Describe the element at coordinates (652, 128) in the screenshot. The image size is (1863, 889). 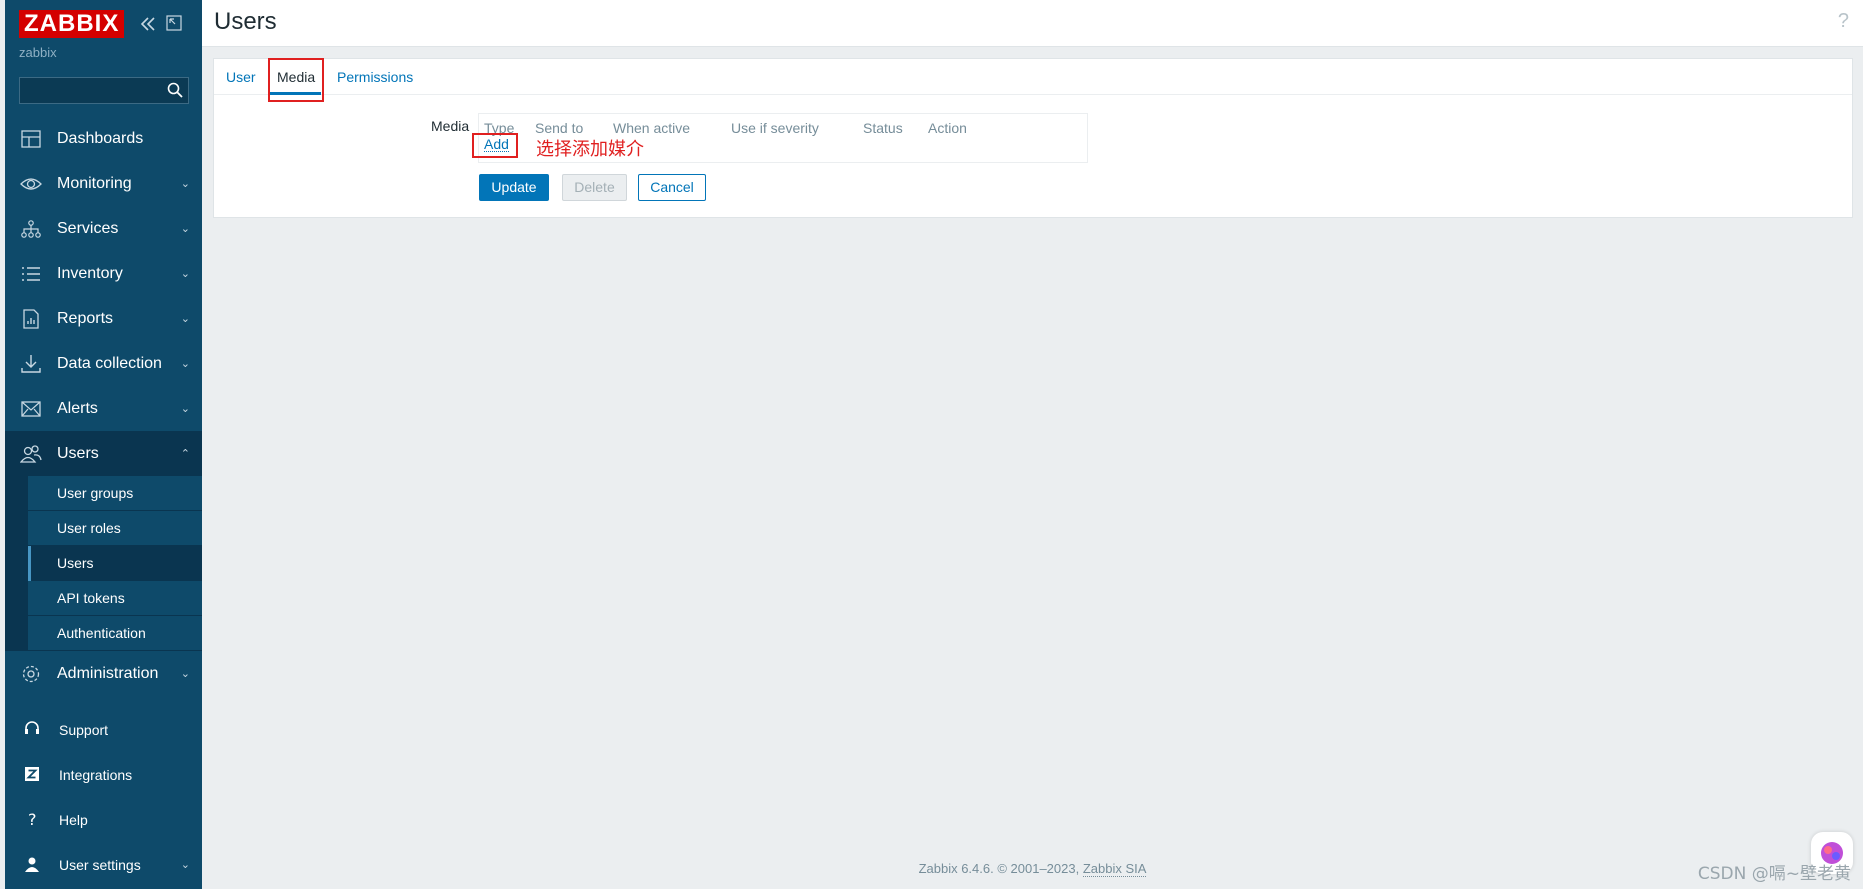
I see `column-header-when-active: When active` at that location.